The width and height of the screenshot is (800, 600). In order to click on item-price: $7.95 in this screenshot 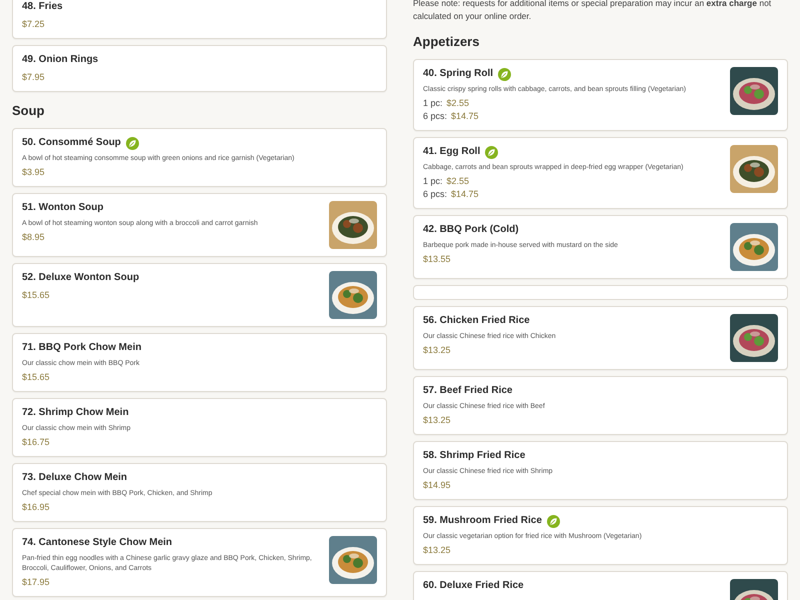, I will do `click(33, 77)`.